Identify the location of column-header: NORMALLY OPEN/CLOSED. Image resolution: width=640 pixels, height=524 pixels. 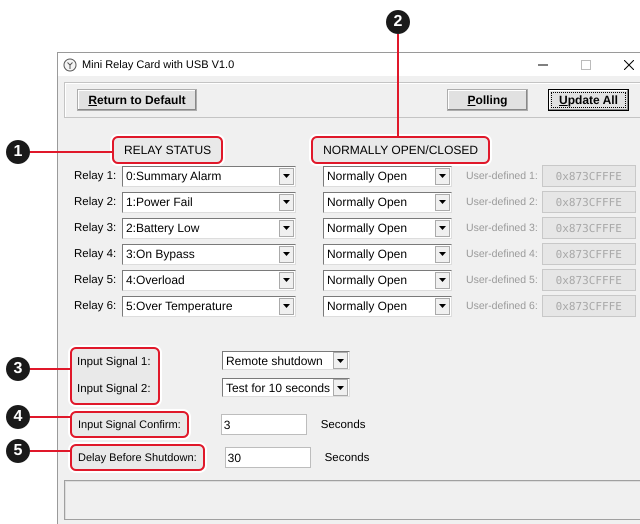
(400, 150).